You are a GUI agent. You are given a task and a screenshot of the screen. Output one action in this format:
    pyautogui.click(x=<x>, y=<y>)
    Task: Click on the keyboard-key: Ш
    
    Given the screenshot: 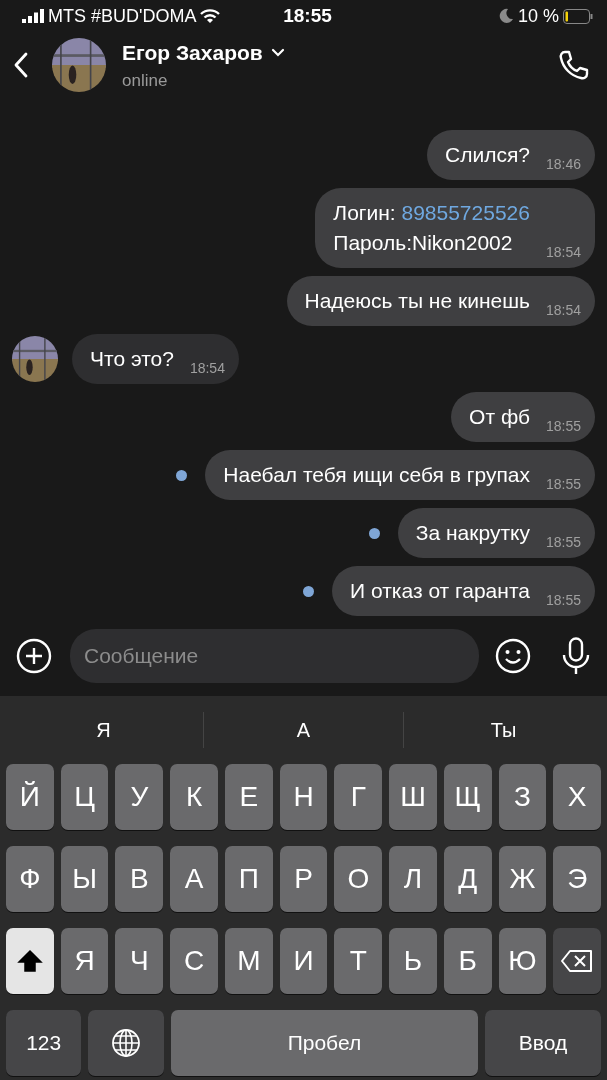 What is the action you would take?
    pyautogui.click(x=413, y=797)
    